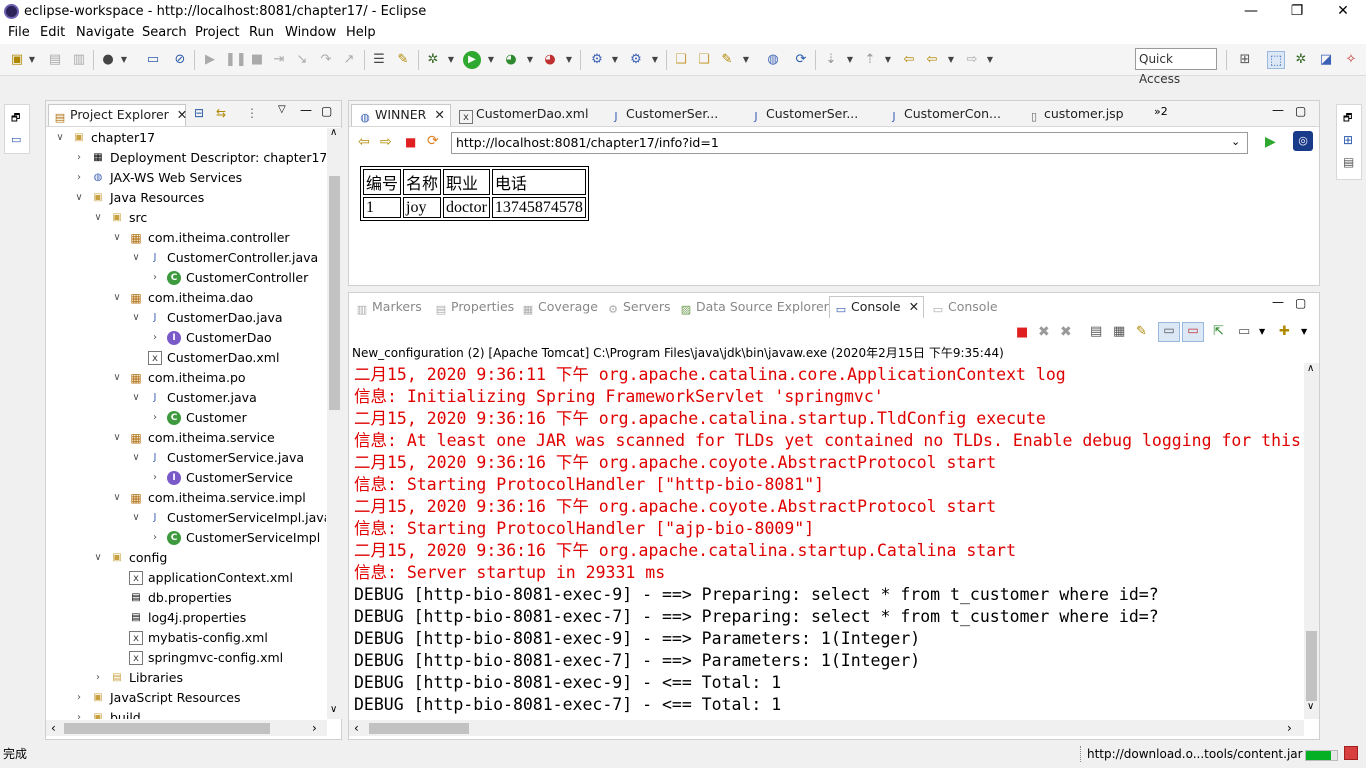 The height and width of the screenshot is (768, 1366). I want to click on tab-properties: ▤ Properties, so click(474, 308).